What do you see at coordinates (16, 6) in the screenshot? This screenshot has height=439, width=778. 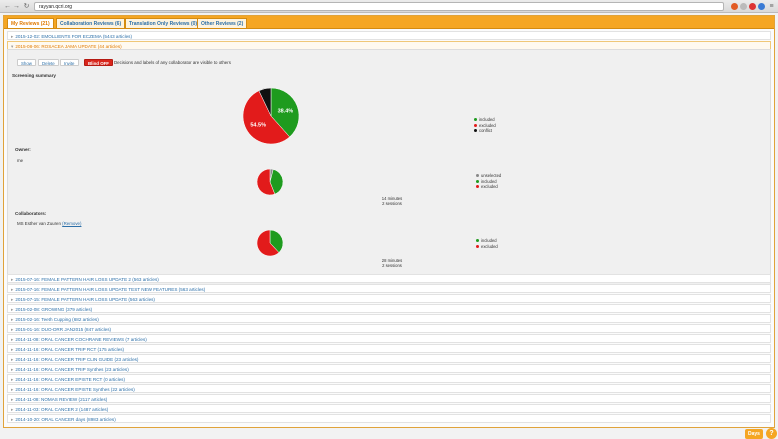 I see `forward-icon: →` at bounding box center [16, 6].